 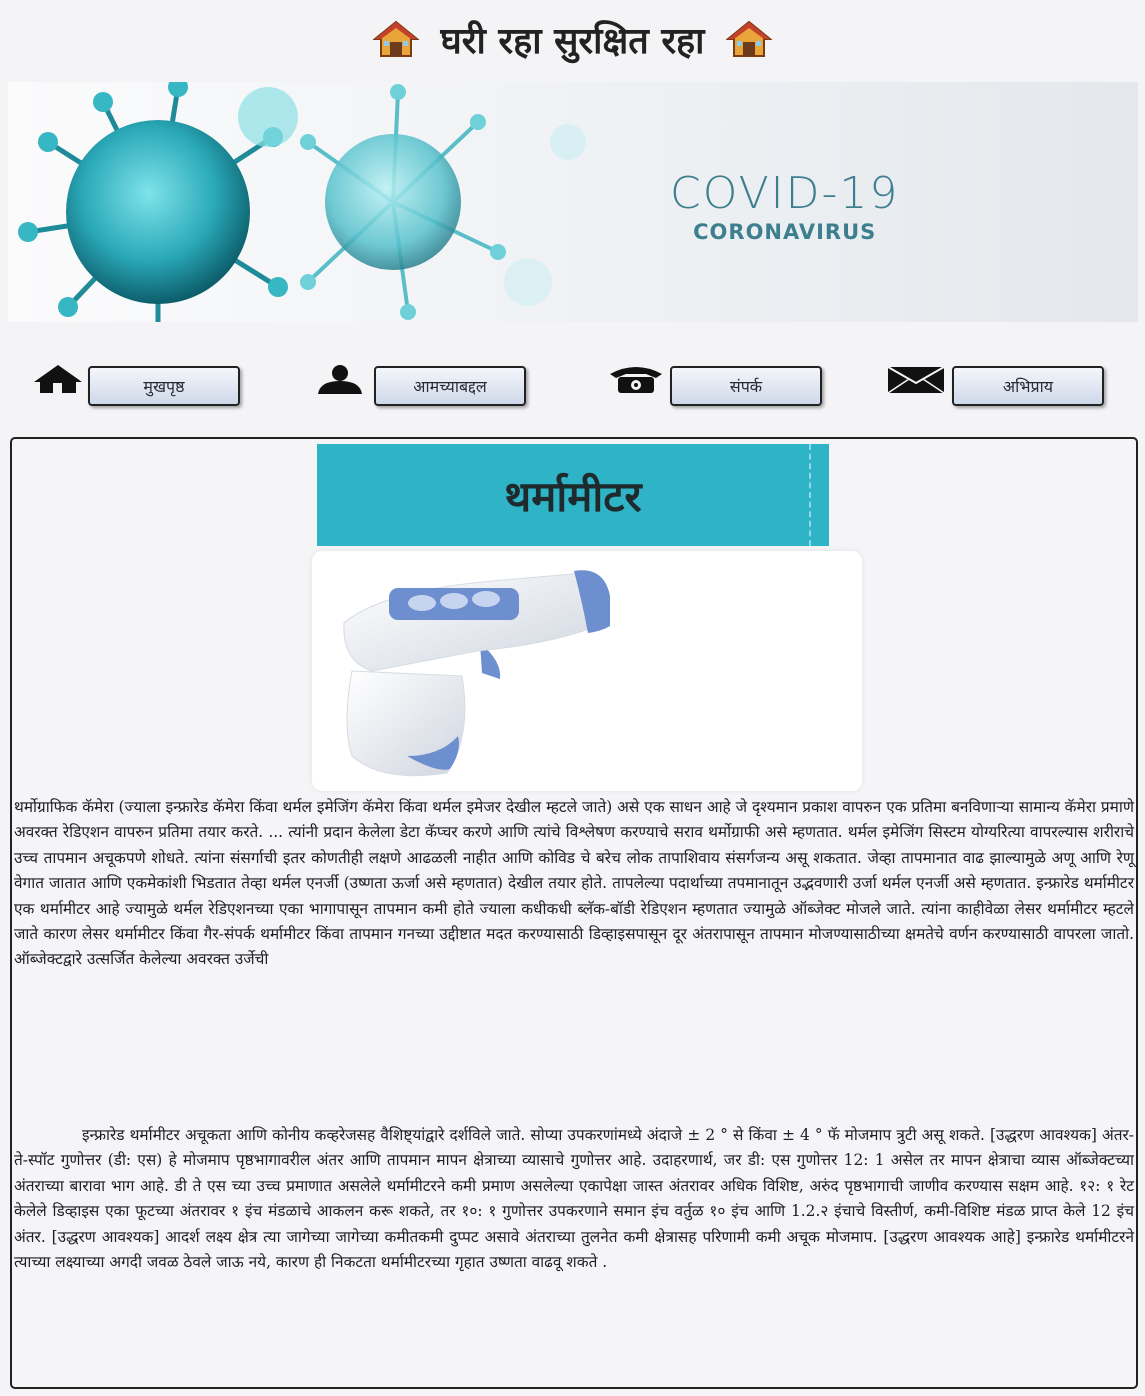 I want to click on covid-heading: COVID-19 CORONAVIRUS, so click(x=785, y=206).